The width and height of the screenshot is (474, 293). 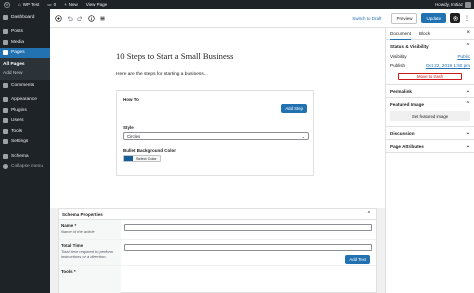 I want to click on sidebar-item-dashboard: Dashboard, so click(x=25, y=17).